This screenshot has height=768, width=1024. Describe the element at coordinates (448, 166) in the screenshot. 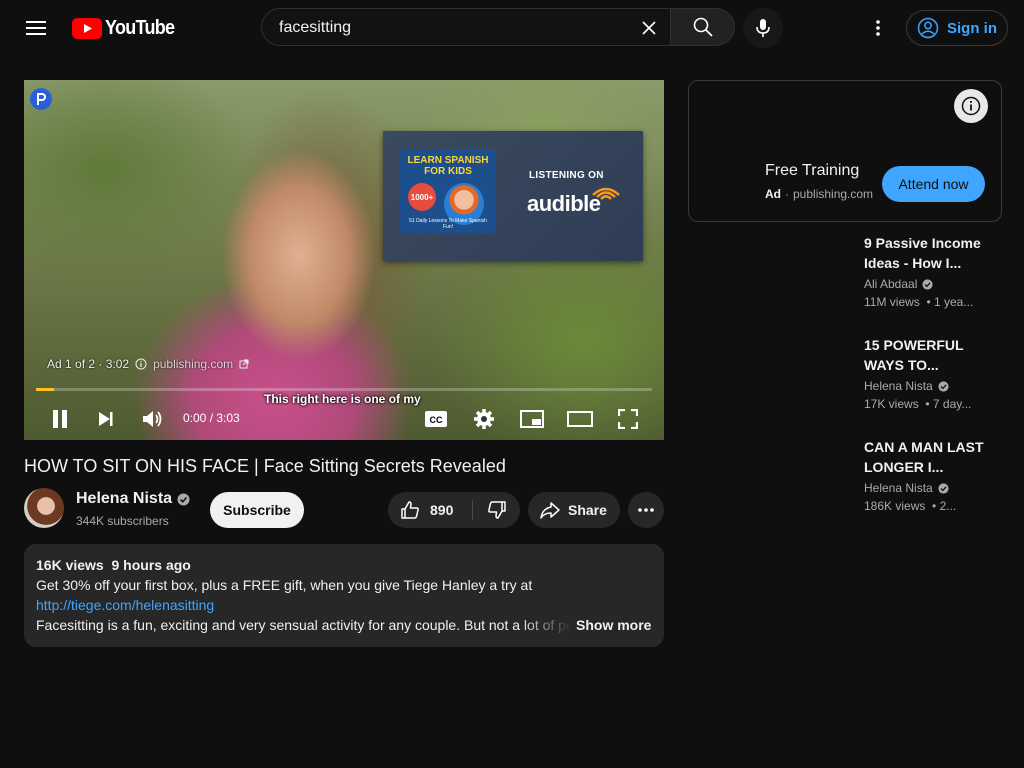

I see `book-title: LEARN SPANISH FOR KIDS` at that location.